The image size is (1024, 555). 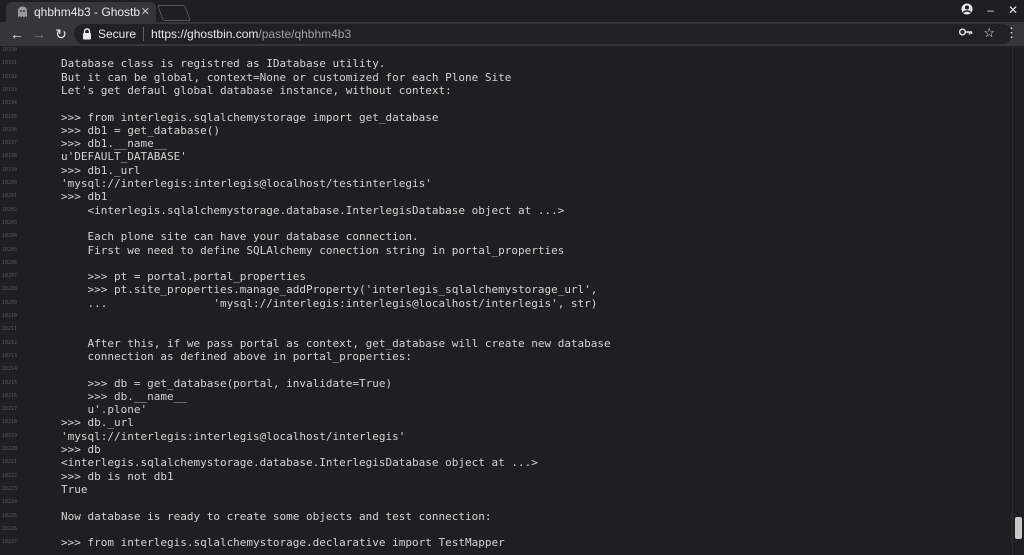 I want to click on line-number: 18216, so click(x=10, y=395).